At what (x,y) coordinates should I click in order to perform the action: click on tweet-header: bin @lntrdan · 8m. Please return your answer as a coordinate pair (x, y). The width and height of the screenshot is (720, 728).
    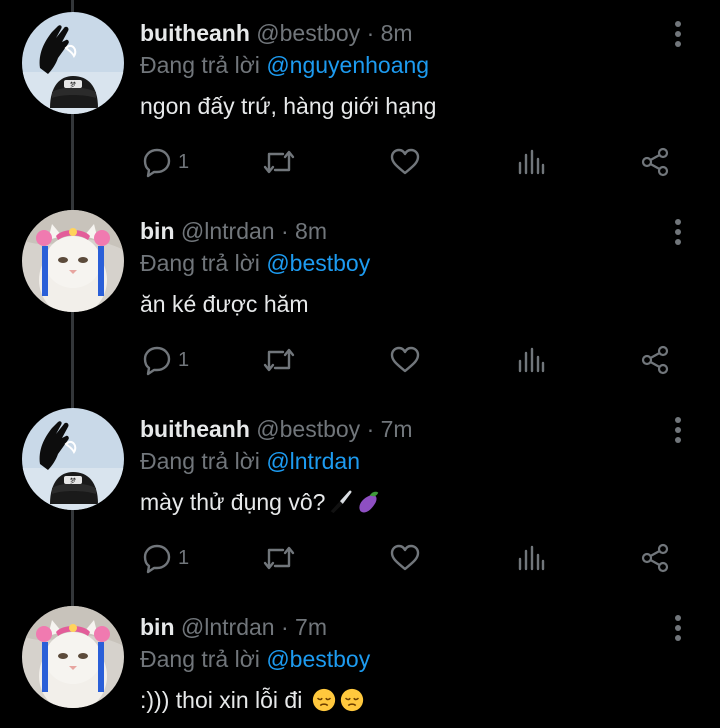
    Looking at the image, I should click on (233, 231).